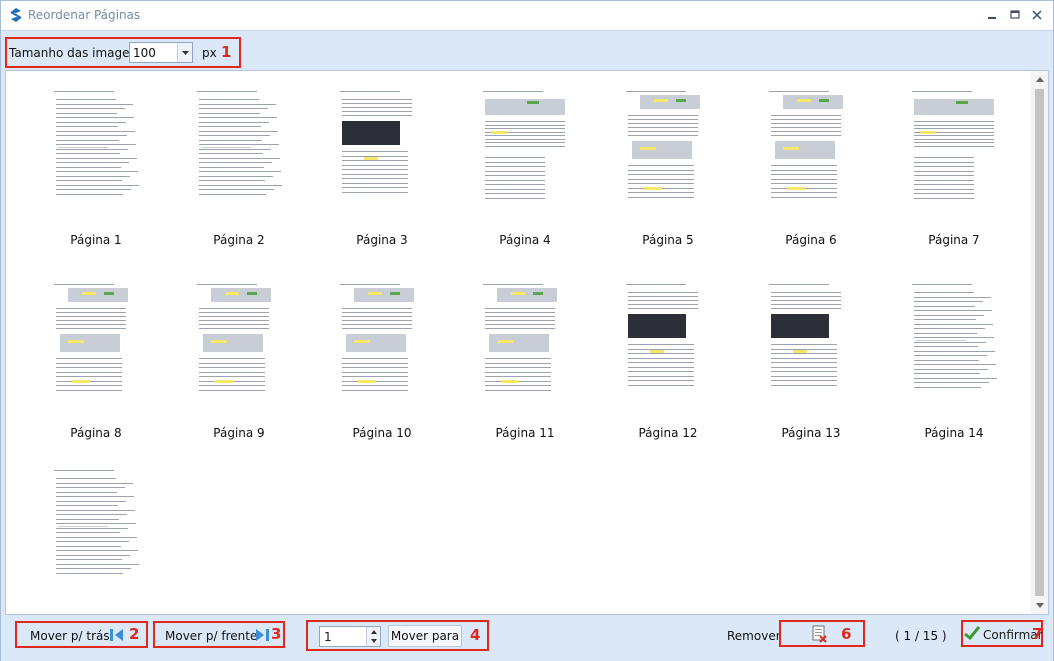 The width and height of the screenshot is (1054, 661). What do you see at coordinates (276, 634) in the screenshot?
I see `marker-3: 3` at bounding box center [276, 634].